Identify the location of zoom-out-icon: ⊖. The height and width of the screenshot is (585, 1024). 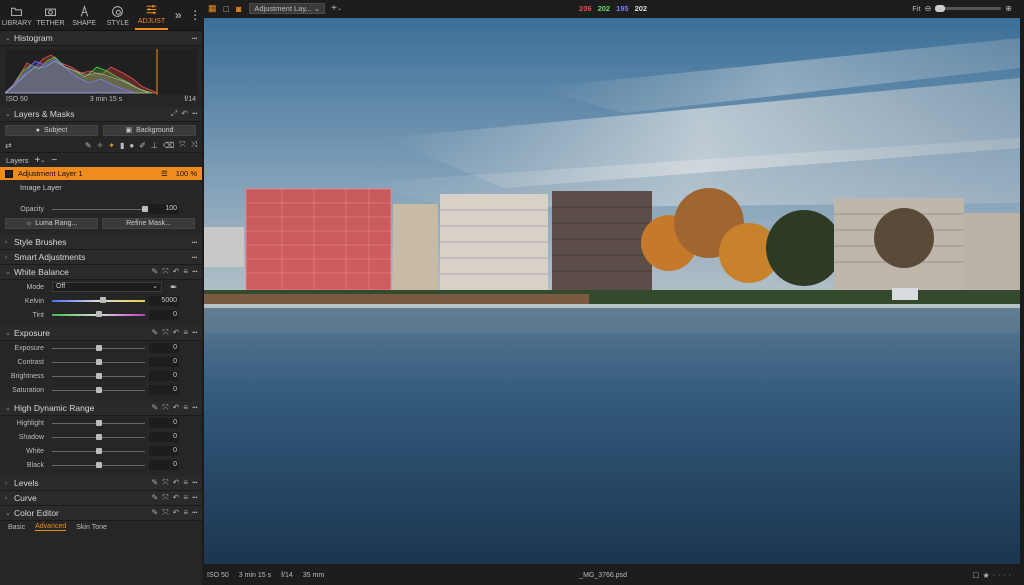
(928, 8).